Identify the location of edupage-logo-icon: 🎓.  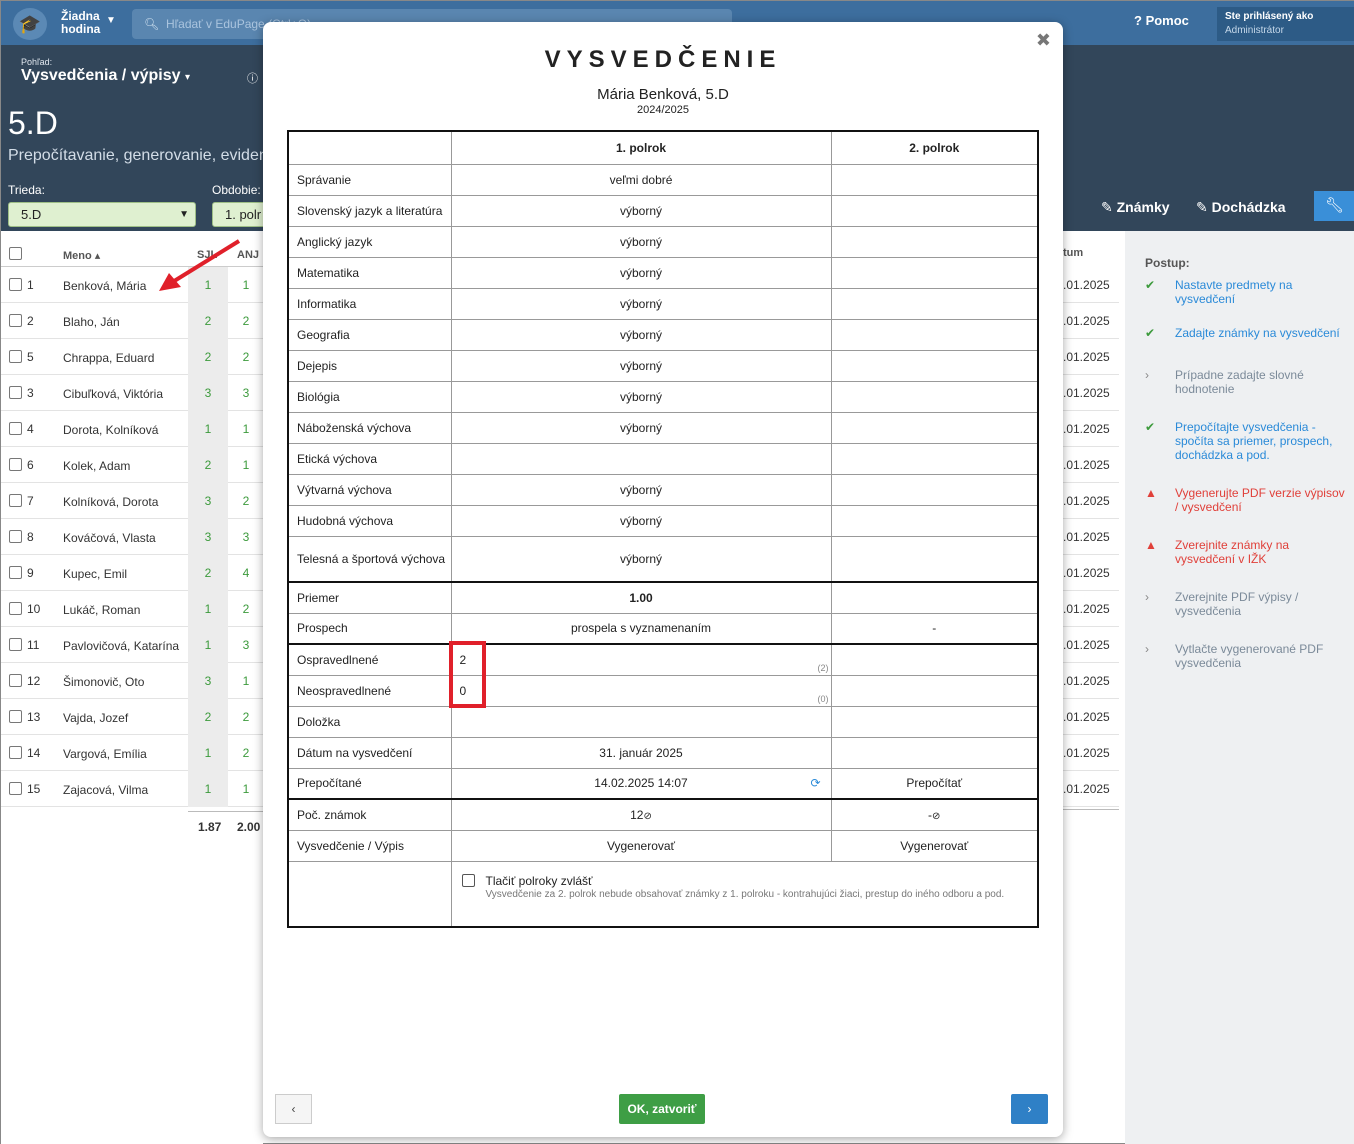
(30, 24).